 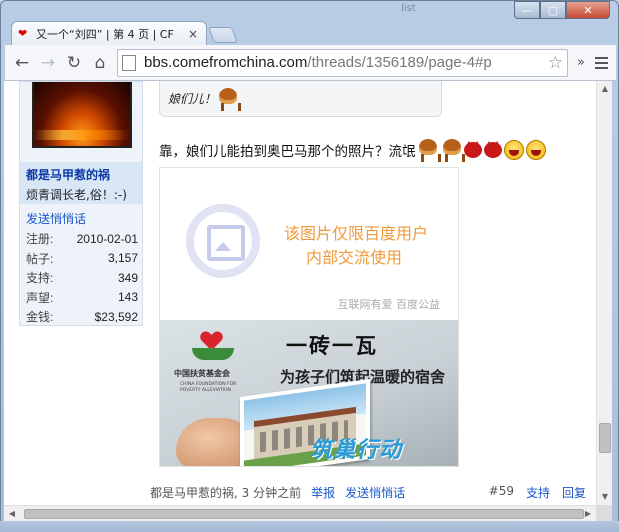 I want to click on post-number: #59, so click(x=501, y=492).